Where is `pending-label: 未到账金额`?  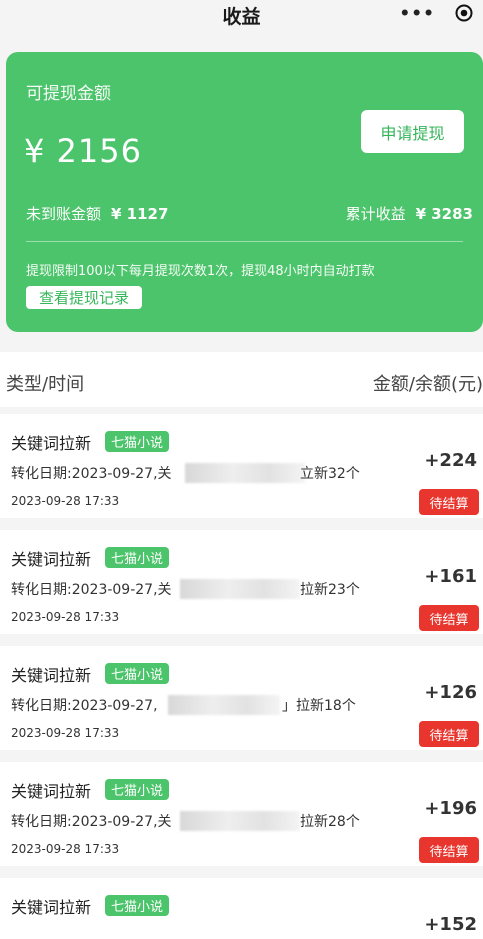 pending-label: 未到账金额 is located at coordinates (64, 214).